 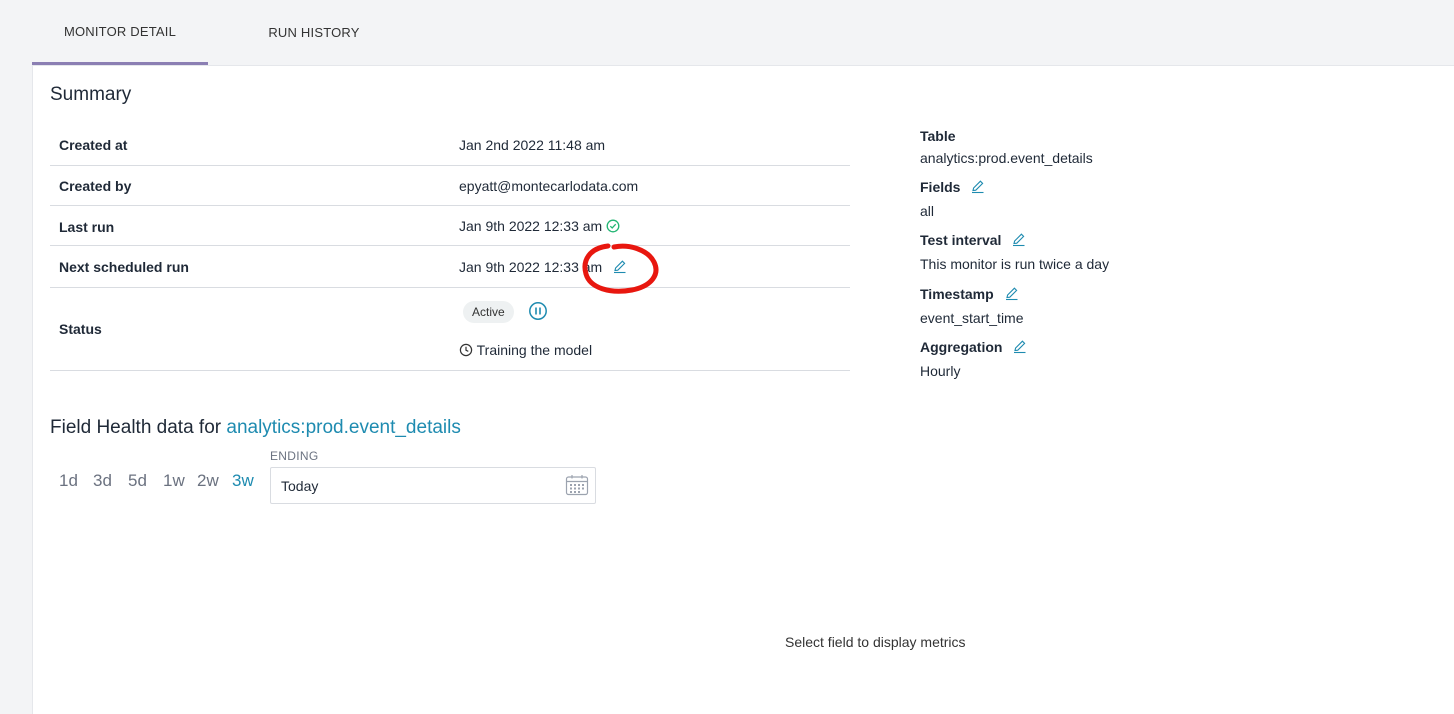 I want to click on aggregation-label: Aggregation, so click(x=973, y=348).